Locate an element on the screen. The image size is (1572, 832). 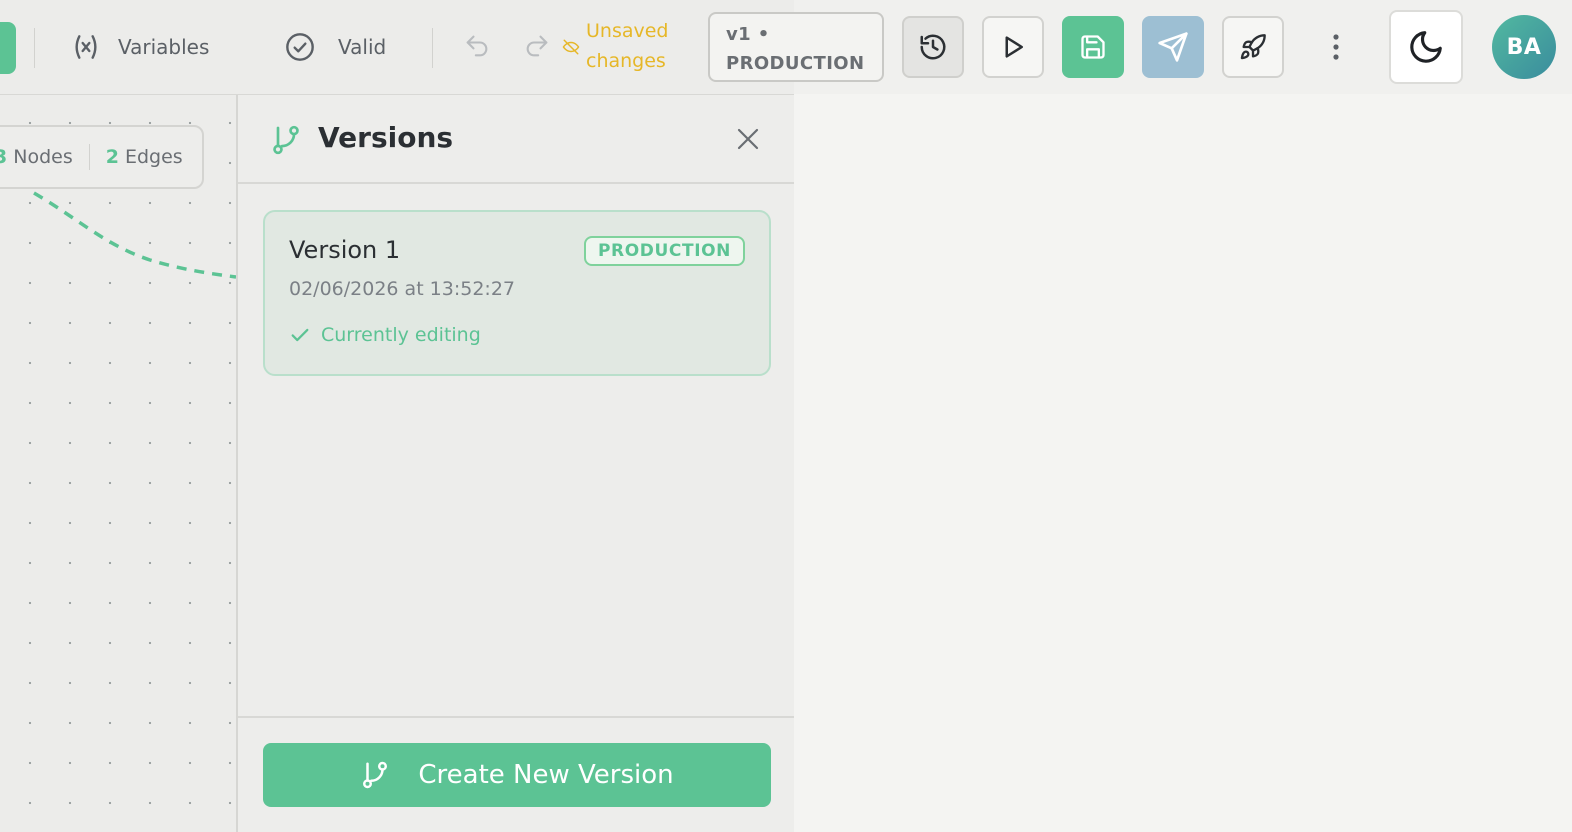
create-new-version-button: Create New Version is located at coordinates (517, 775).